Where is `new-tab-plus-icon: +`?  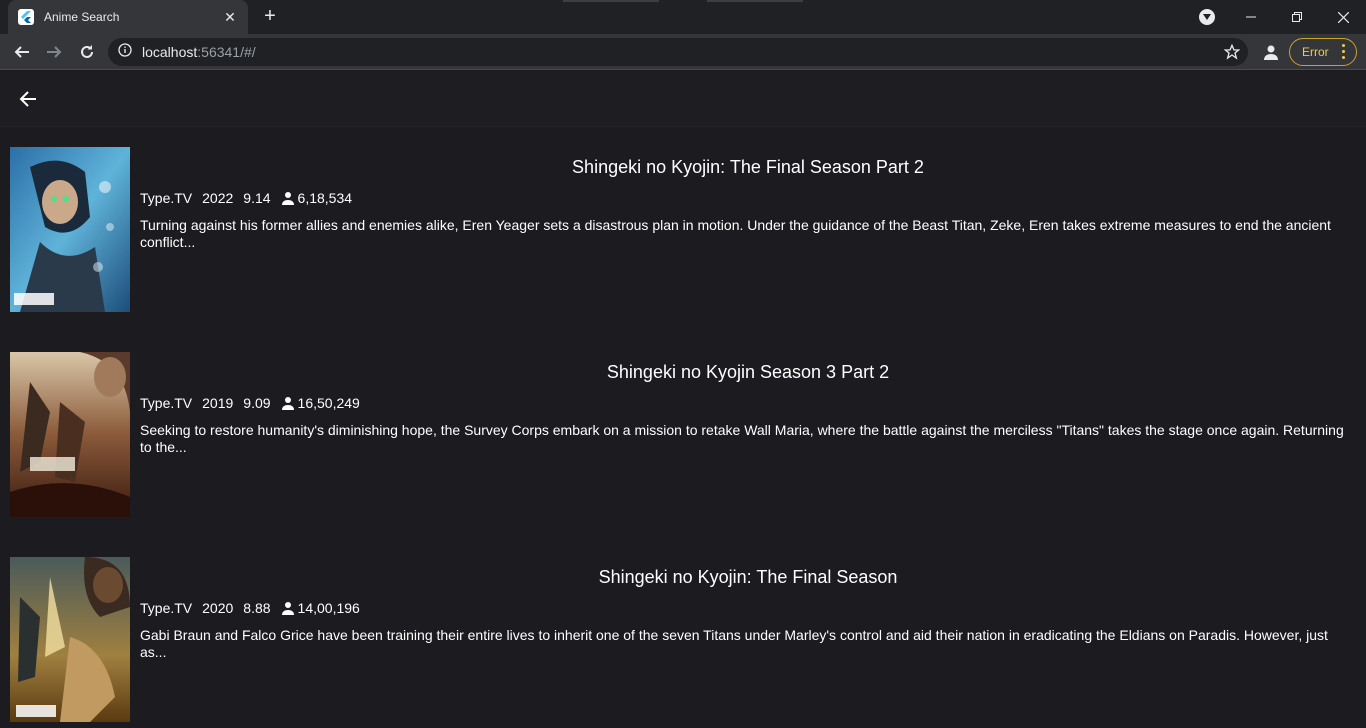 new-tab-plus-icon: + is located at coordinates (270, 17).